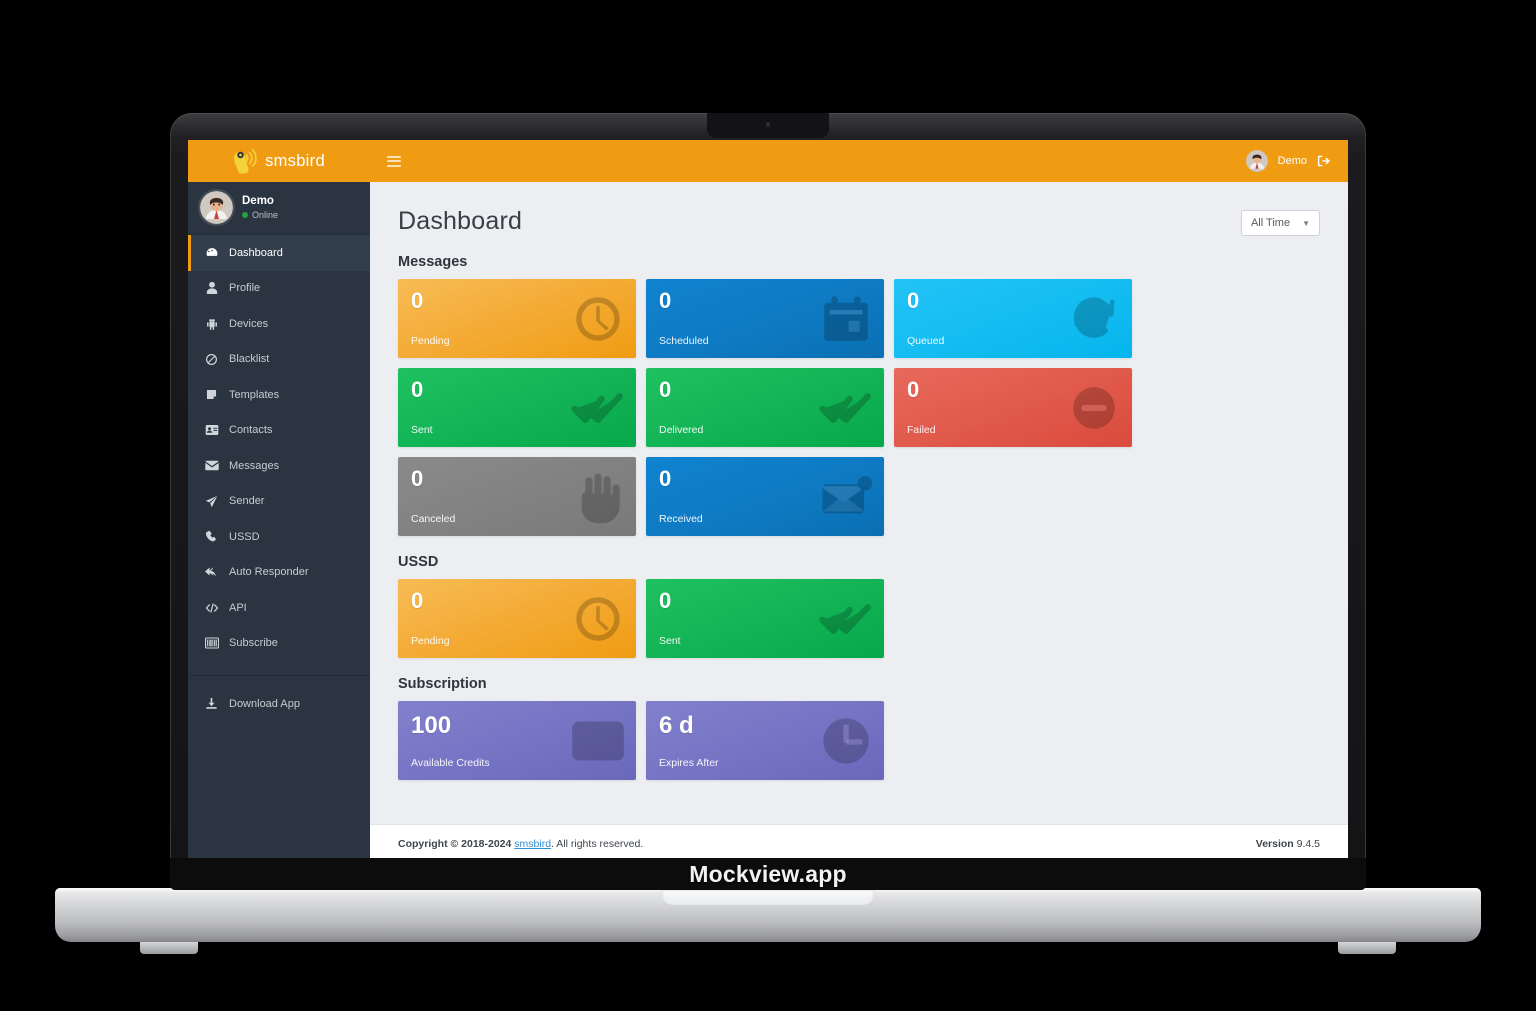 The width and height of the screenshot is (1536, 1011). I want to click on laptop-camera-notch, so click(768, 125).